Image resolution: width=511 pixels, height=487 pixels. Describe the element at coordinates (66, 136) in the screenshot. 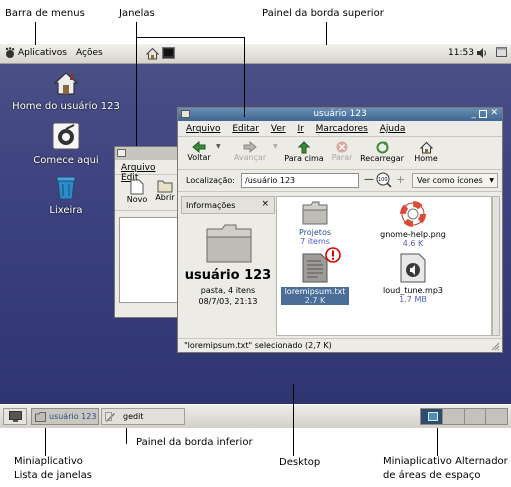

I see `start-here-icon` at that location.